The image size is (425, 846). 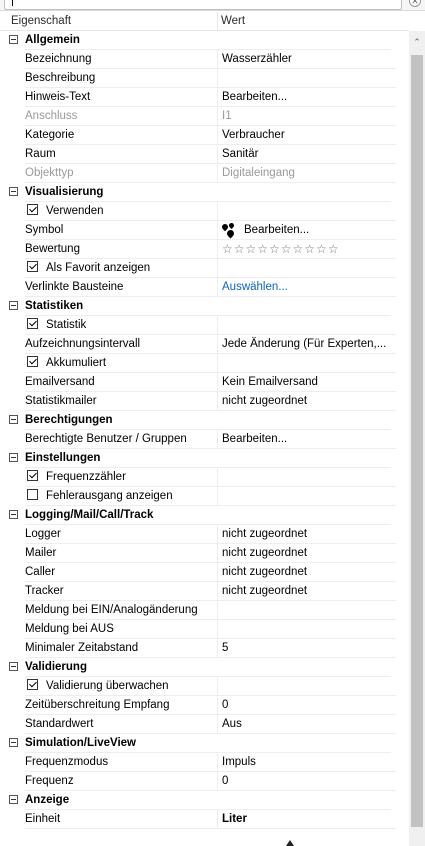 I want to click on property-row-frequenz: Frequenz 0, so click(x=204, y=781).